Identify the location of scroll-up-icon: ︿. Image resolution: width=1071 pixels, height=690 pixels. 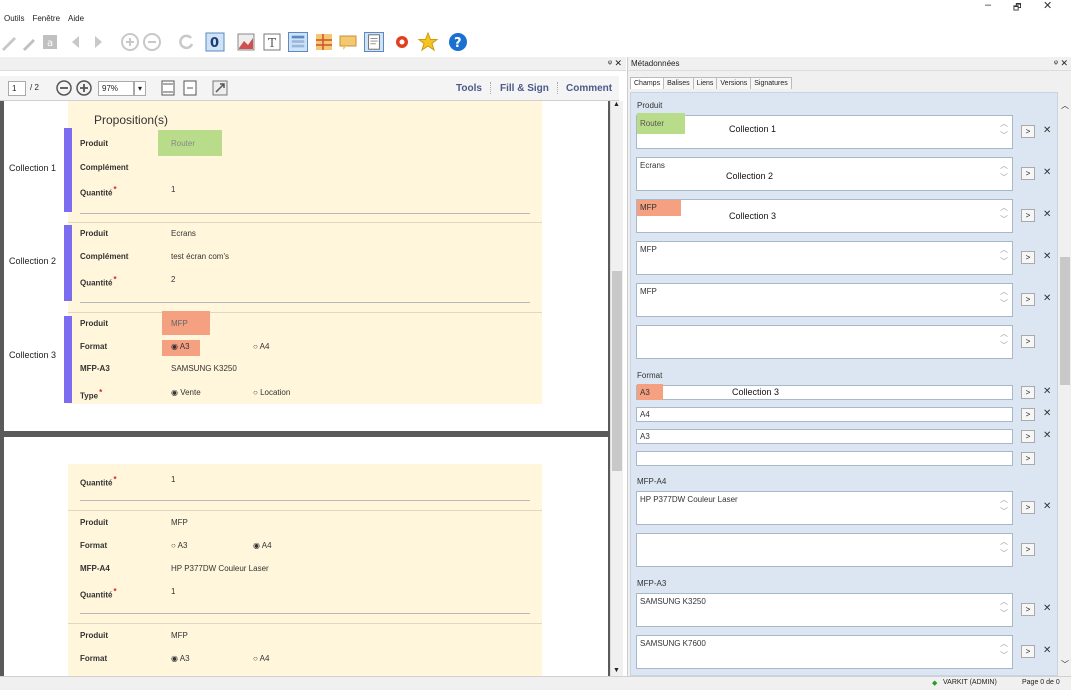
(1065, 105).